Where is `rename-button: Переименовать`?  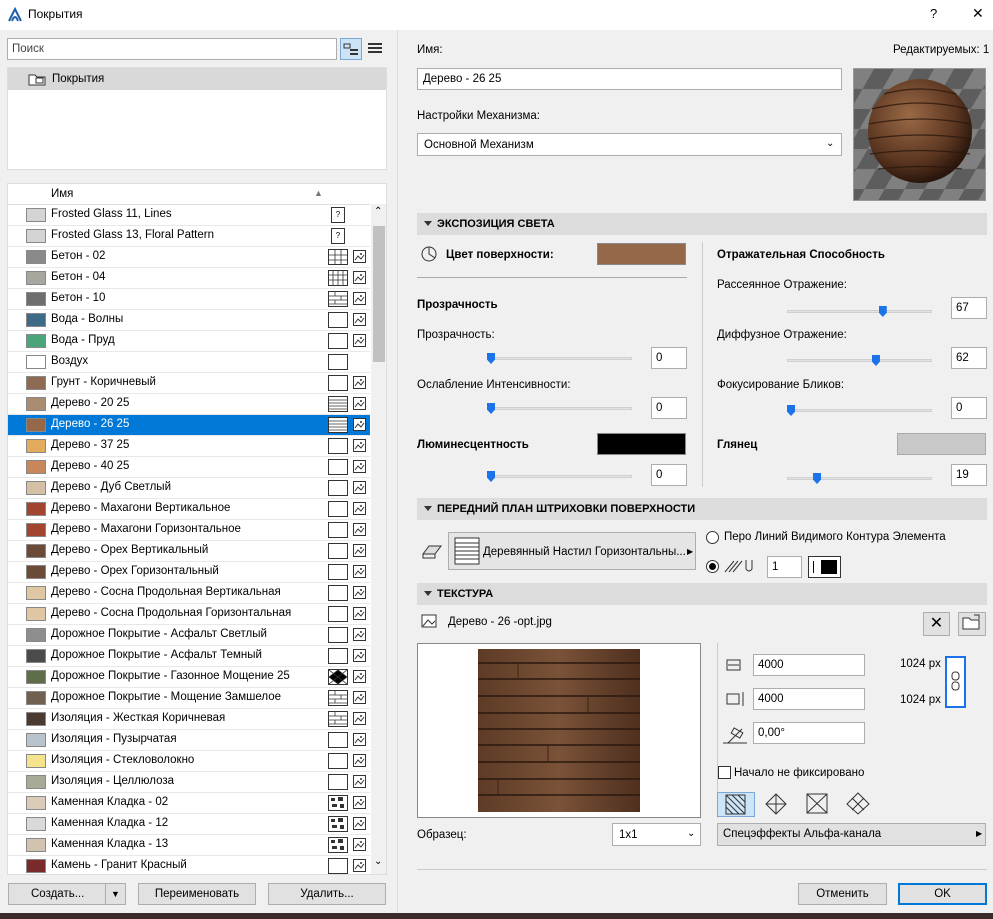 rename-button: Переименовать is located at coordinates (197, 894).